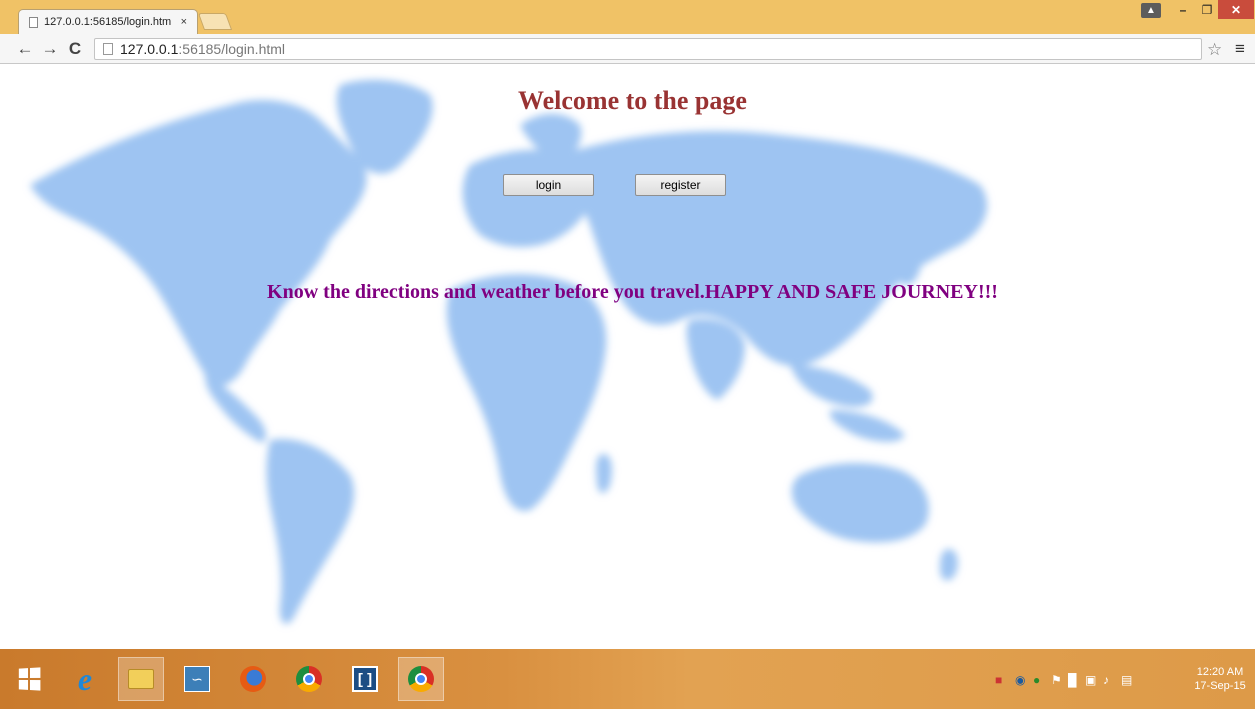 Image resolution: width=1255 pixels, height=709 pixels. I want to click on new-tab-button, so click(215, 21).